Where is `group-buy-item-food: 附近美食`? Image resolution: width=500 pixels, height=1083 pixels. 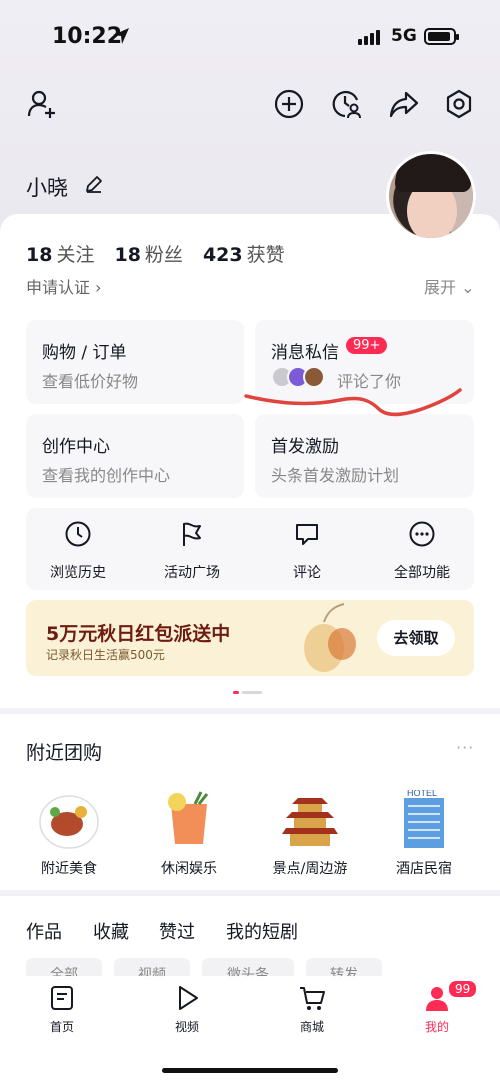 group-buy-item-food: 附近美食 is located at coordinates (69, 834).